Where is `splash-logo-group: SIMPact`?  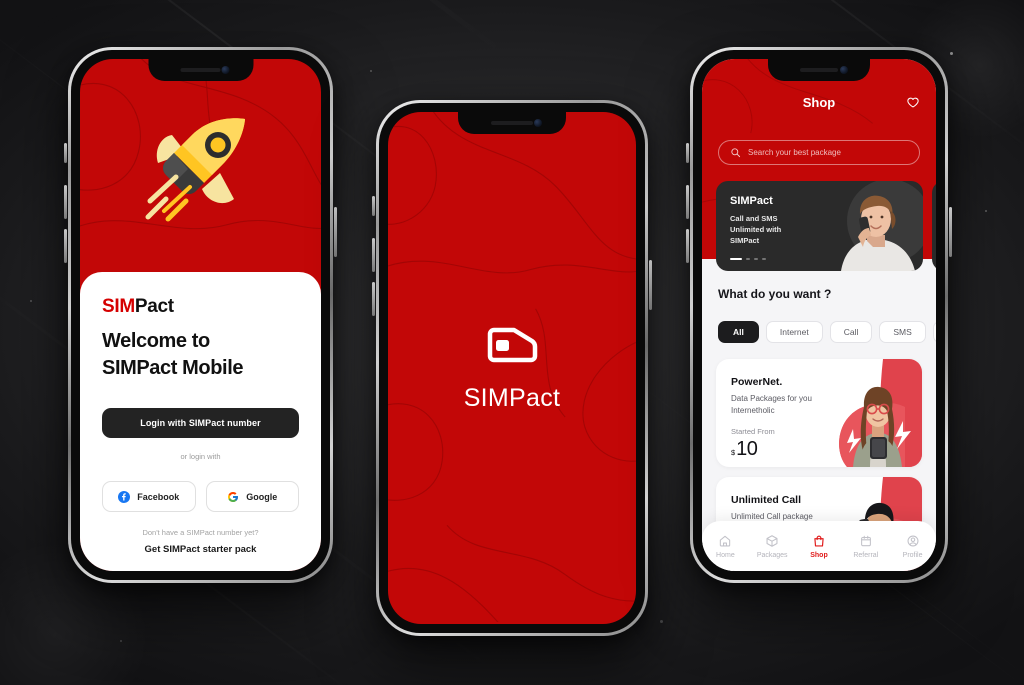
splash-logo-group: SIMPact is located at coordinates (512, 368).